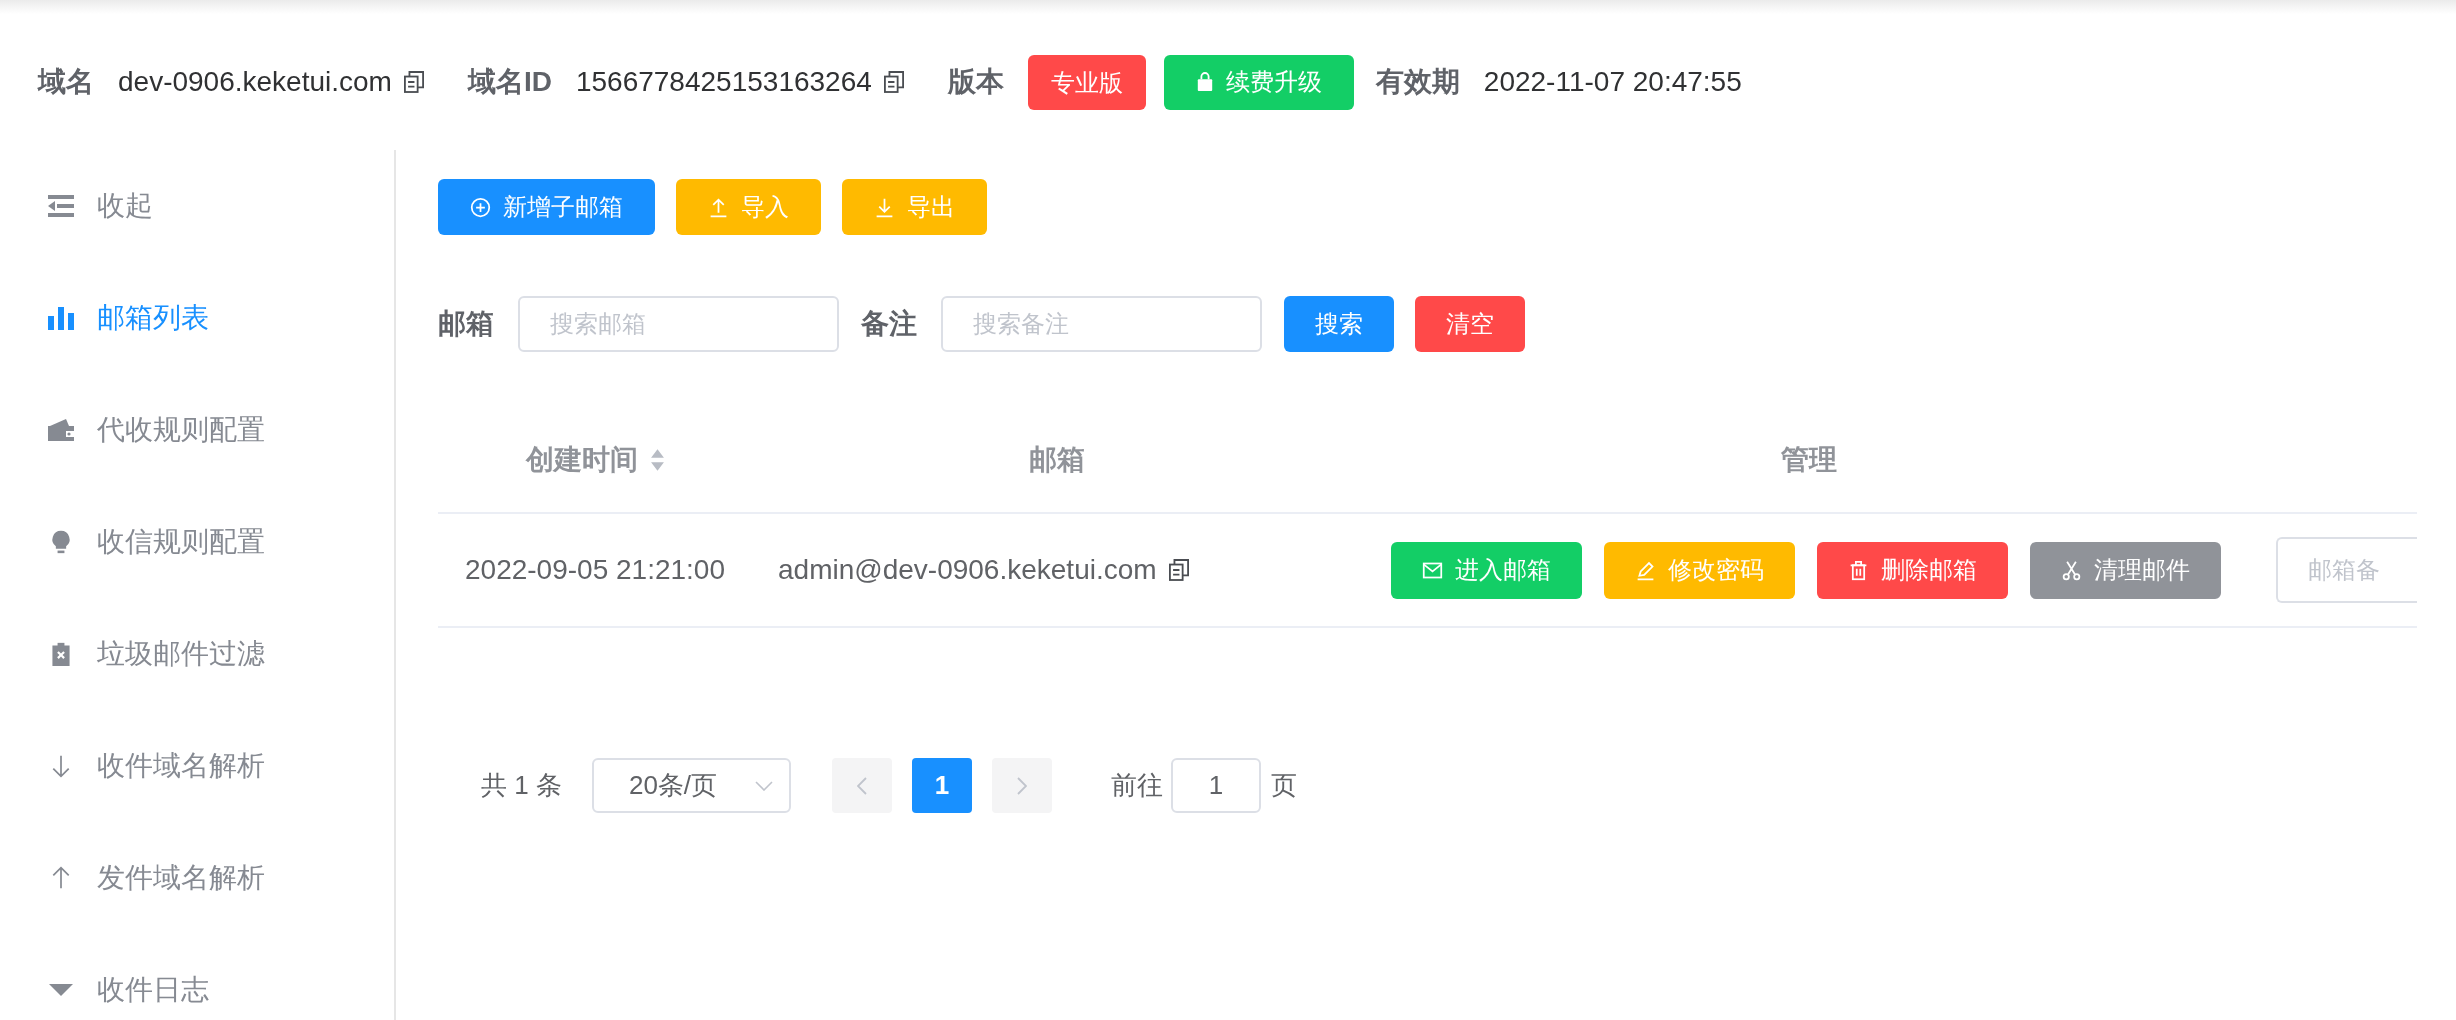 The width and height of the screenshot is (2456, 1020). I want to click on column-header: 创建时间, so click(581, 460).